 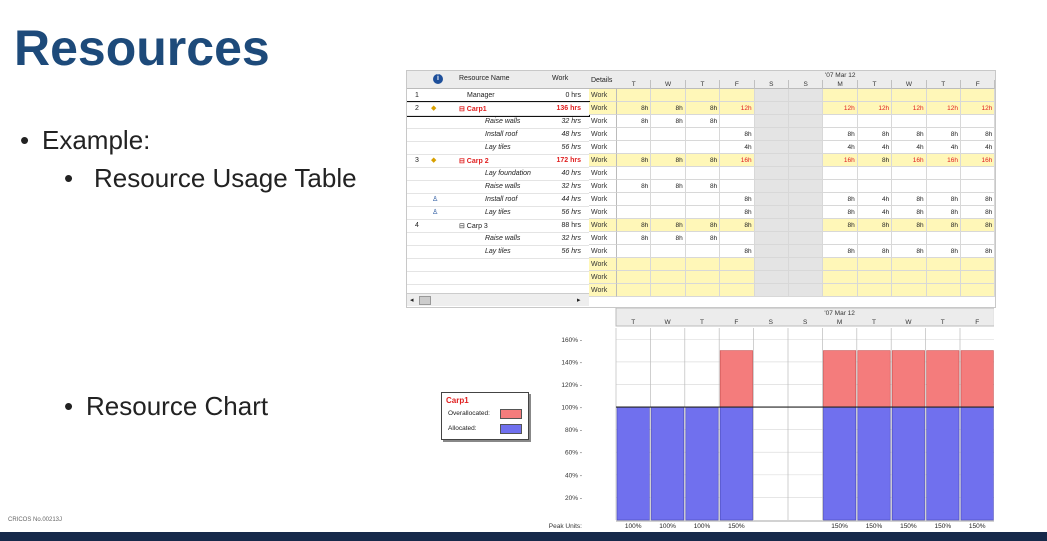 What do you see at coordinates (481, 95) in the screenshot?
I see `resource-name: Manager` at bounding box center [481, 95].